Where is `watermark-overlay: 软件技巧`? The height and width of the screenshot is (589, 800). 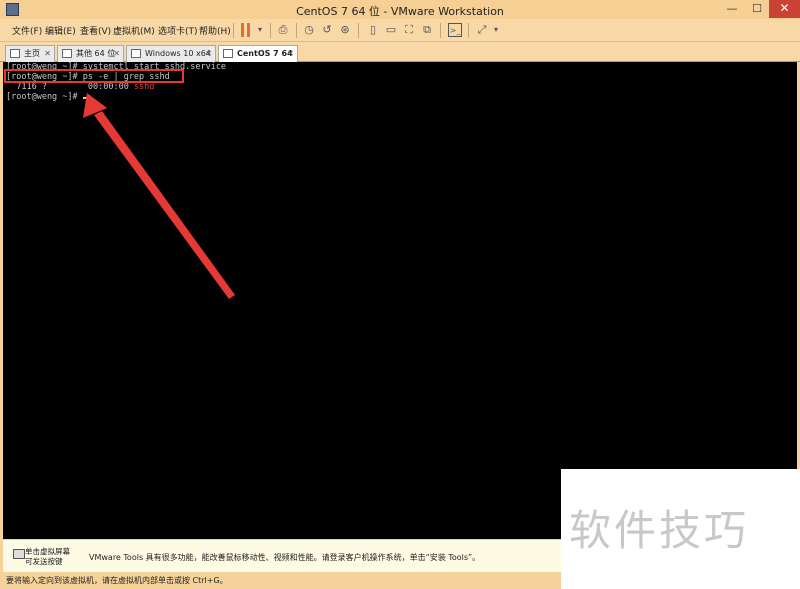
watermark-overlay: 软件技巧 is located at coordinates (680, 529).